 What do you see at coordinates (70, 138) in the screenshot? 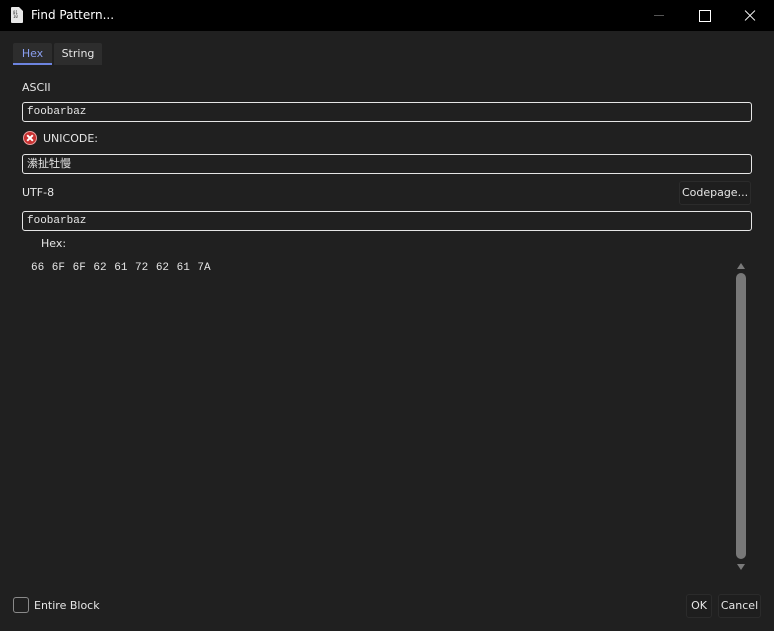
I see `unicode-label: UNICODE:` at bounding box center [70, 138].